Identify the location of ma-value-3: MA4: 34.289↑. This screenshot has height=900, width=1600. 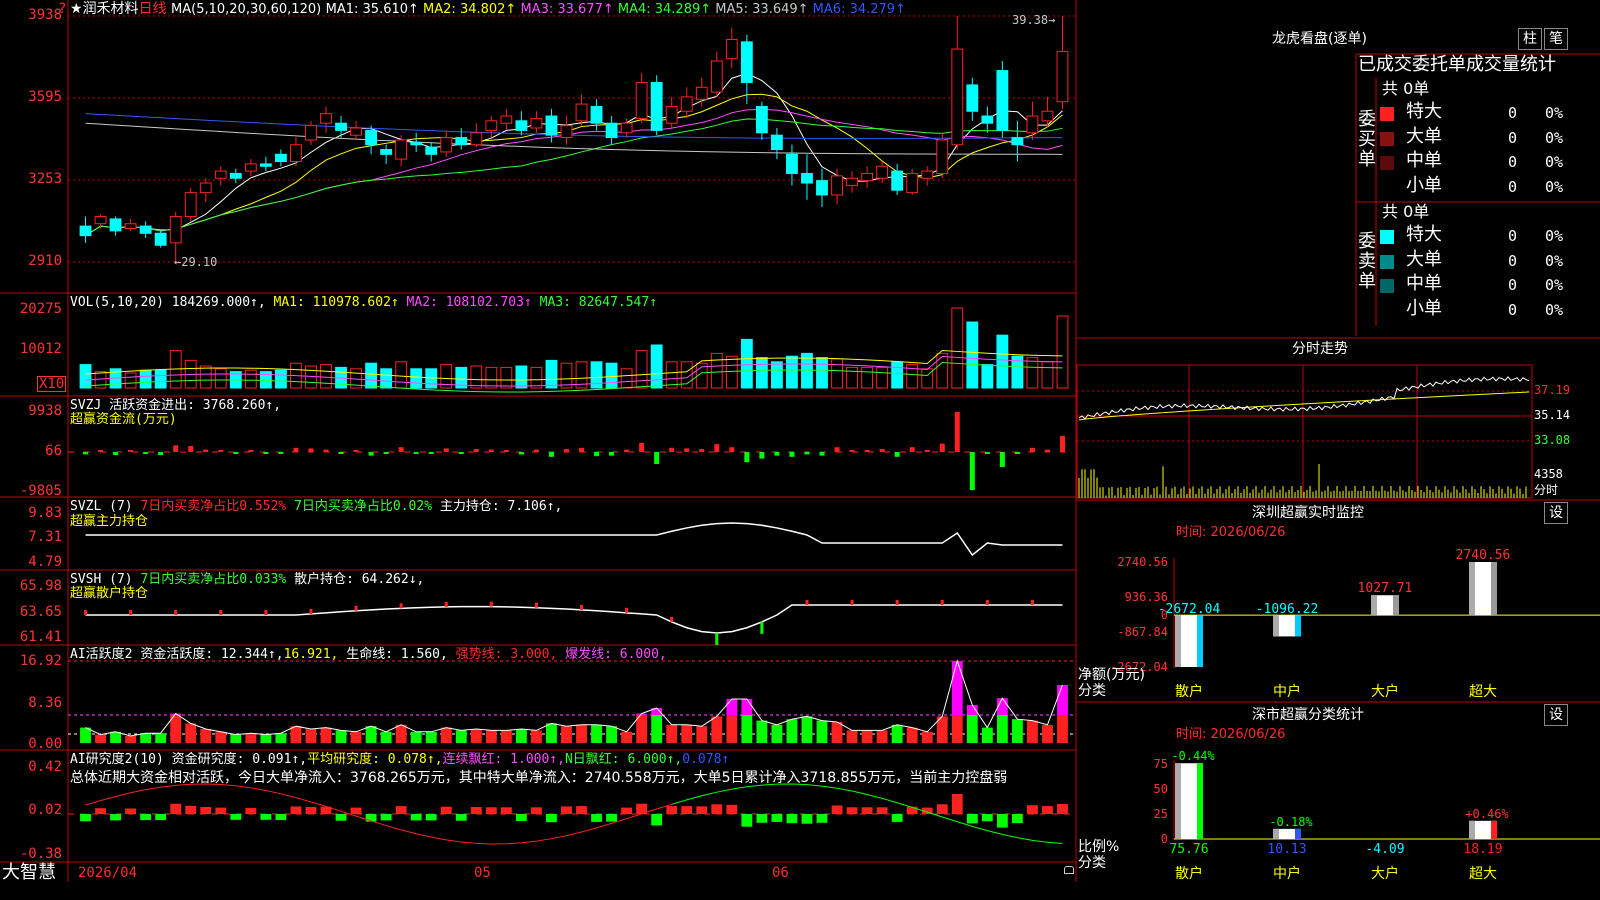
(662, 9).